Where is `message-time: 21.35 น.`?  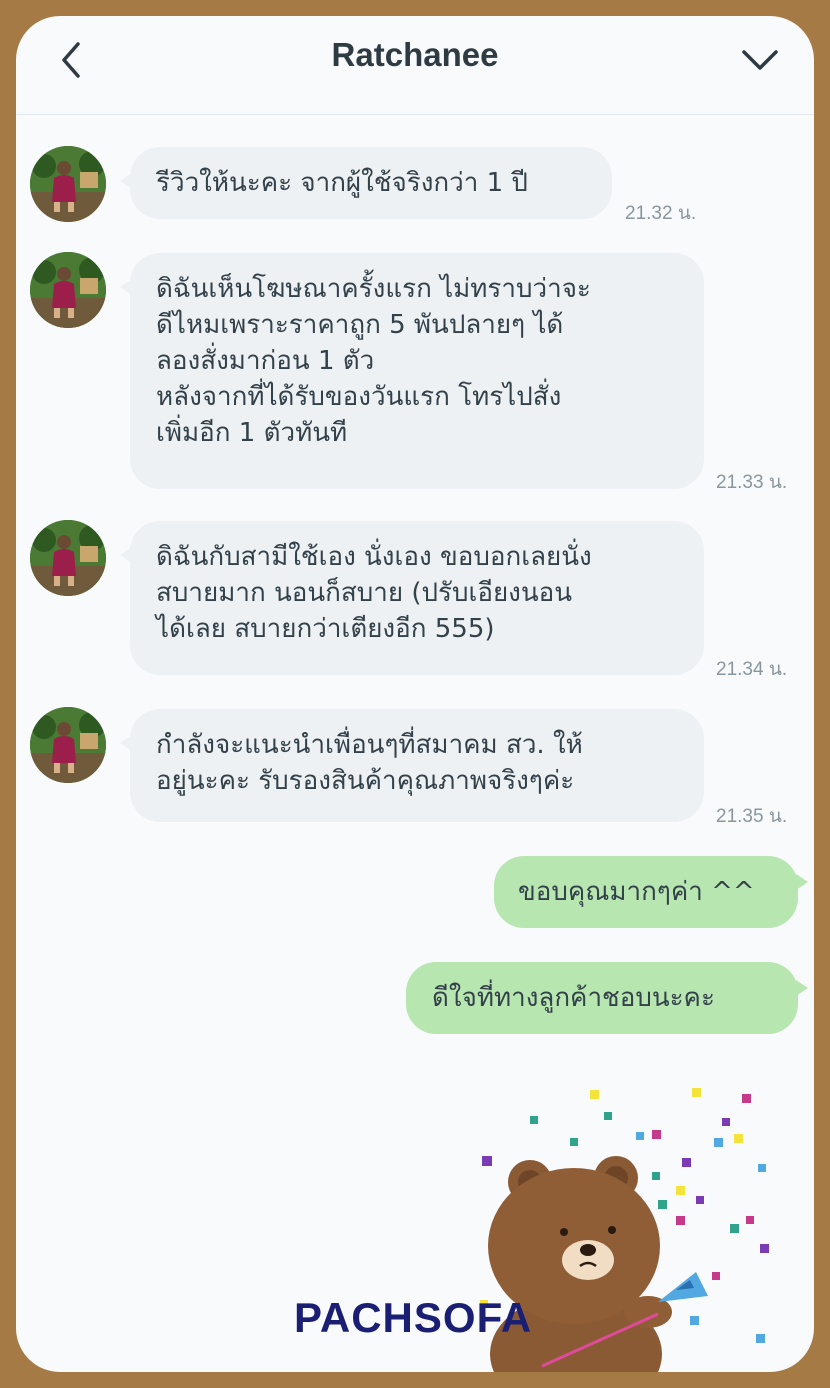
message-time: 21.35 น. is located at coordinates (752, 816).